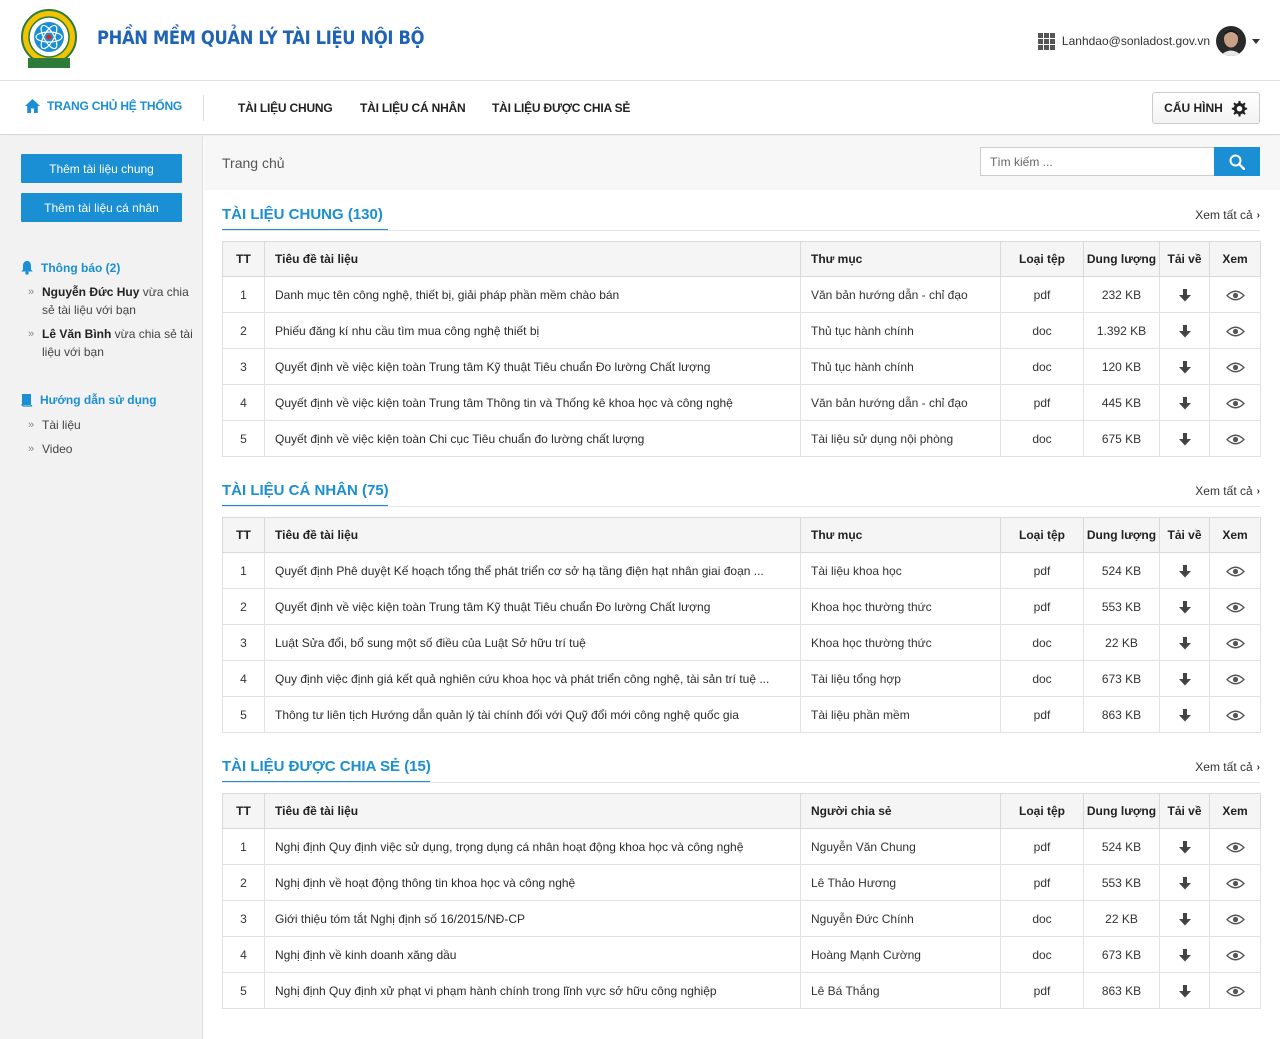  I want to click on add-personal-doc-button: Thêm tài liệu cá nhân, so click(101, 207).